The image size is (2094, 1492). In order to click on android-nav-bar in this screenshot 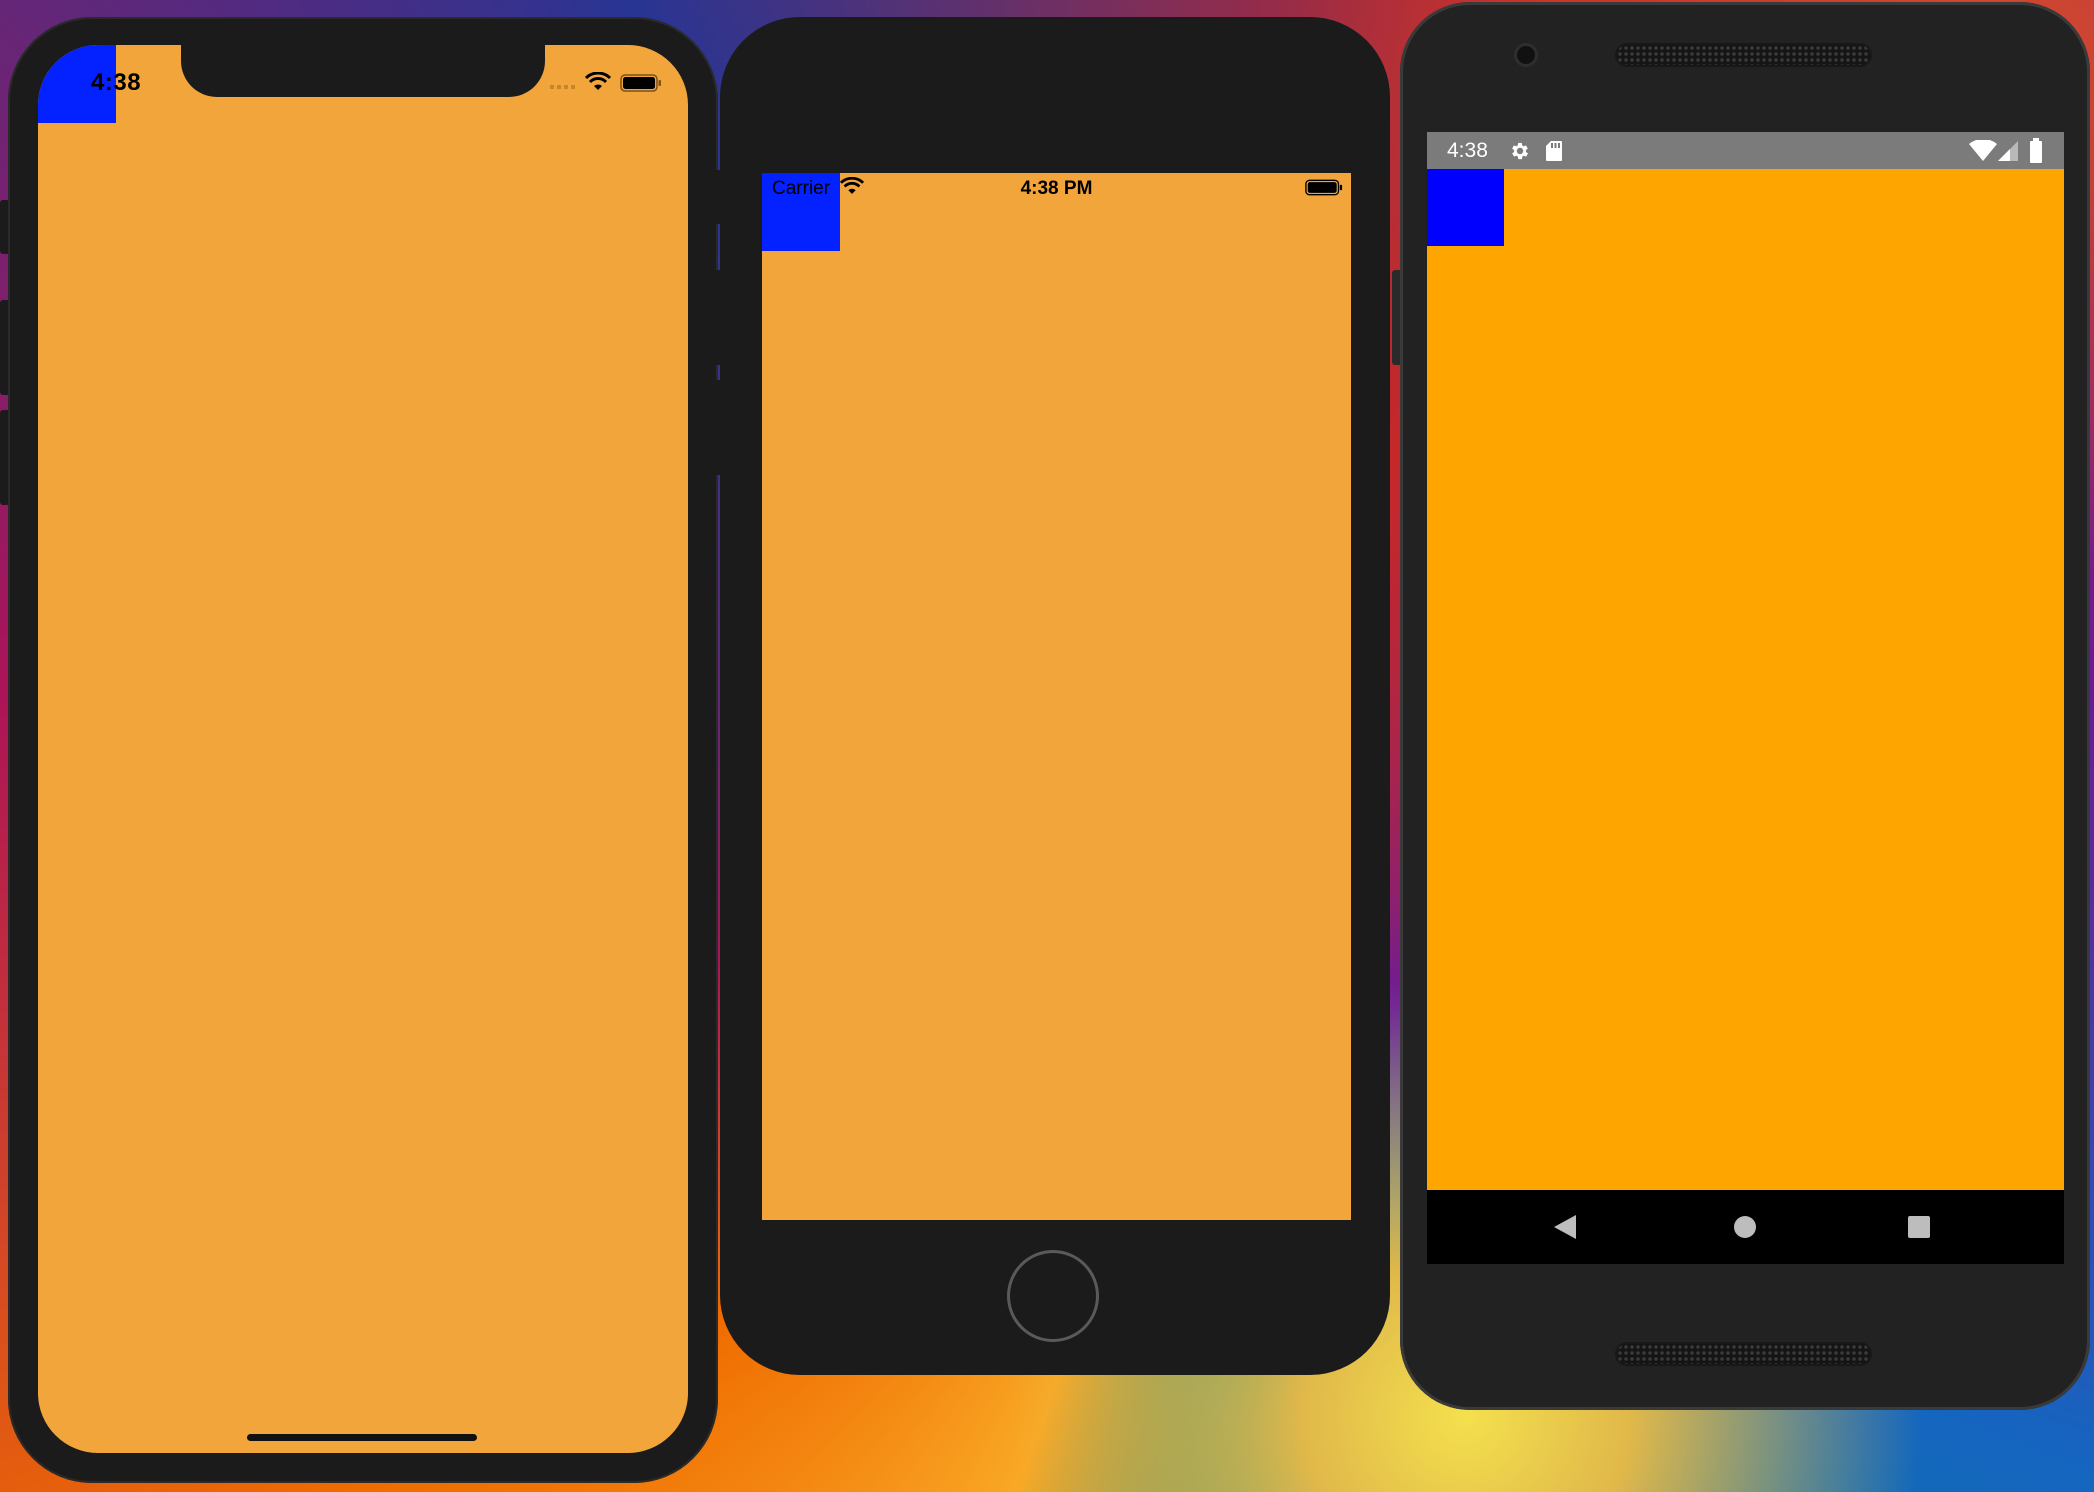, I will do `click(1745, 1227)`.